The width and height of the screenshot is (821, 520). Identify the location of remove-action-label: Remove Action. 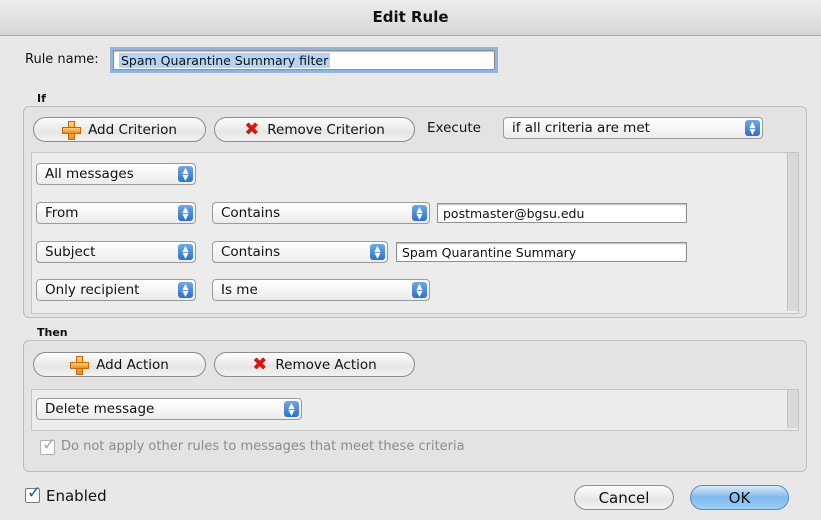
(326, 364).